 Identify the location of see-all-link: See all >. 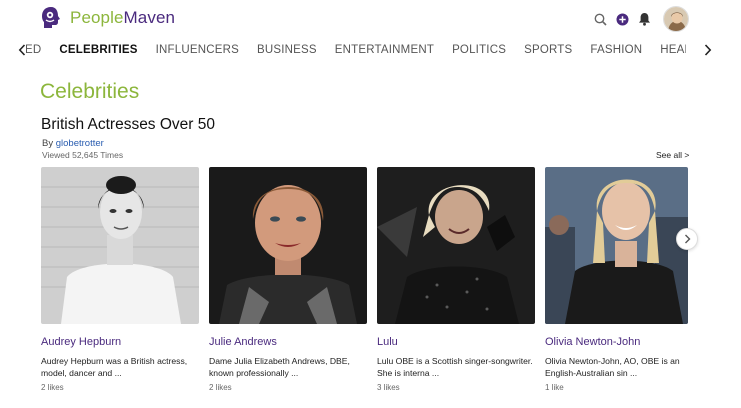
(672, 155).